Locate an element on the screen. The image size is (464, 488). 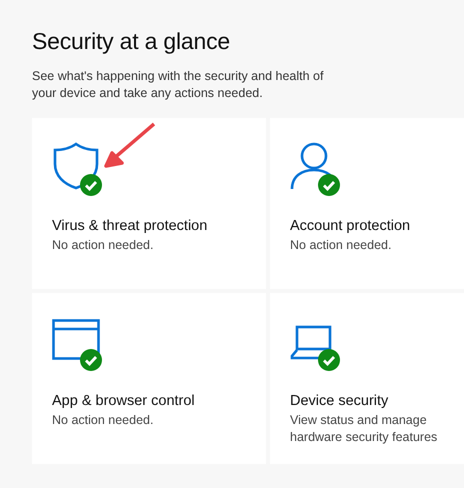
tile-title: Account protection is located at coordinates (351, 226).